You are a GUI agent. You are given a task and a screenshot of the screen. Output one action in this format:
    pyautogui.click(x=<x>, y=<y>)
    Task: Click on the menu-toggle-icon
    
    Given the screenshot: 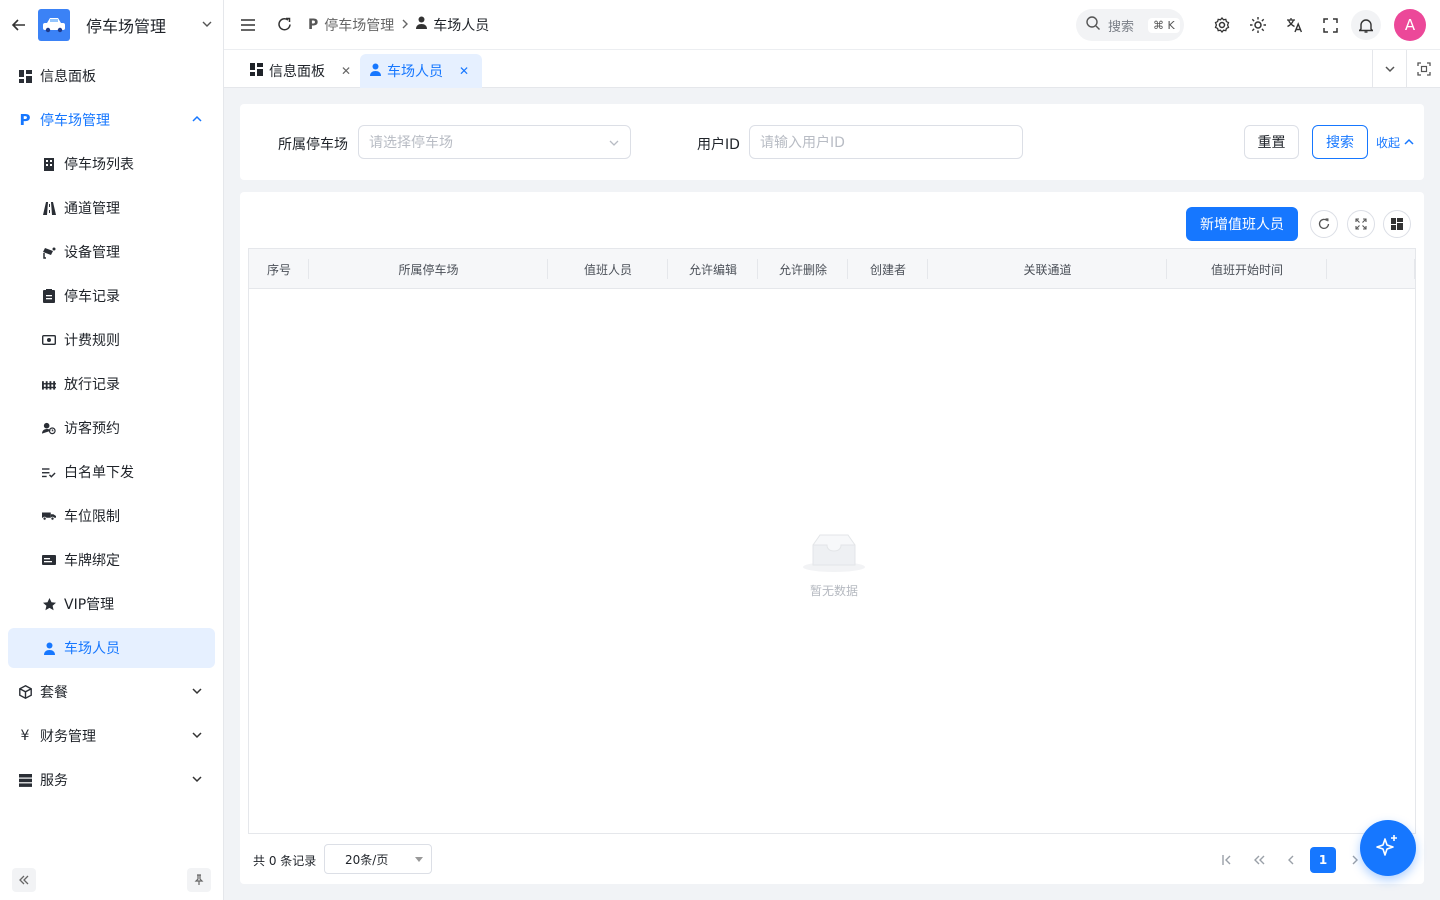 What is the action you would take?
    pyautogui.click(x=248, y=25)
    